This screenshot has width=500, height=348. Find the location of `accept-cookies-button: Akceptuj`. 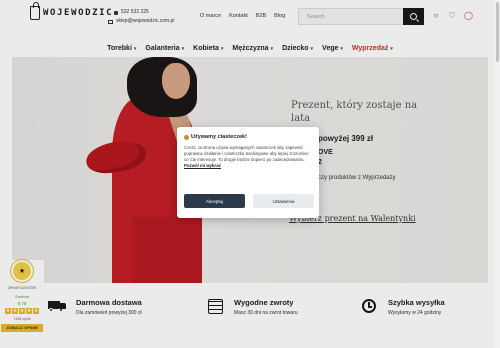

accept-cookies-button: Akceptuj is located at coordinates (214, 201).